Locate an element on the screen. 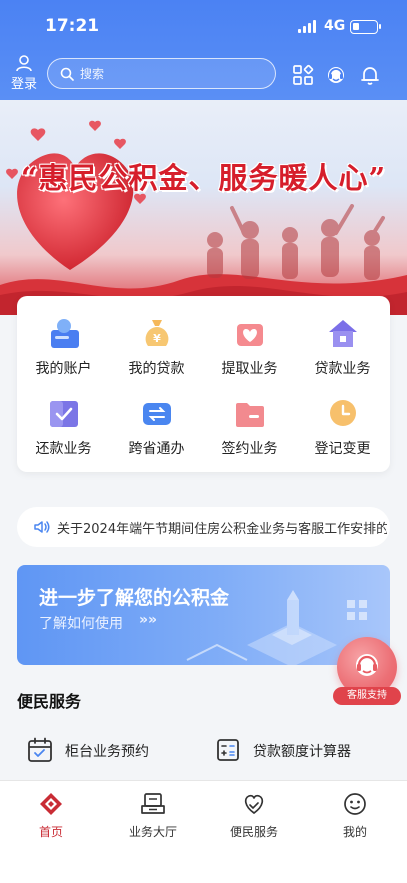 The width and height of the screenshot is (407, 883). service-label: 还款业务 is located at coordinates (63, 449).